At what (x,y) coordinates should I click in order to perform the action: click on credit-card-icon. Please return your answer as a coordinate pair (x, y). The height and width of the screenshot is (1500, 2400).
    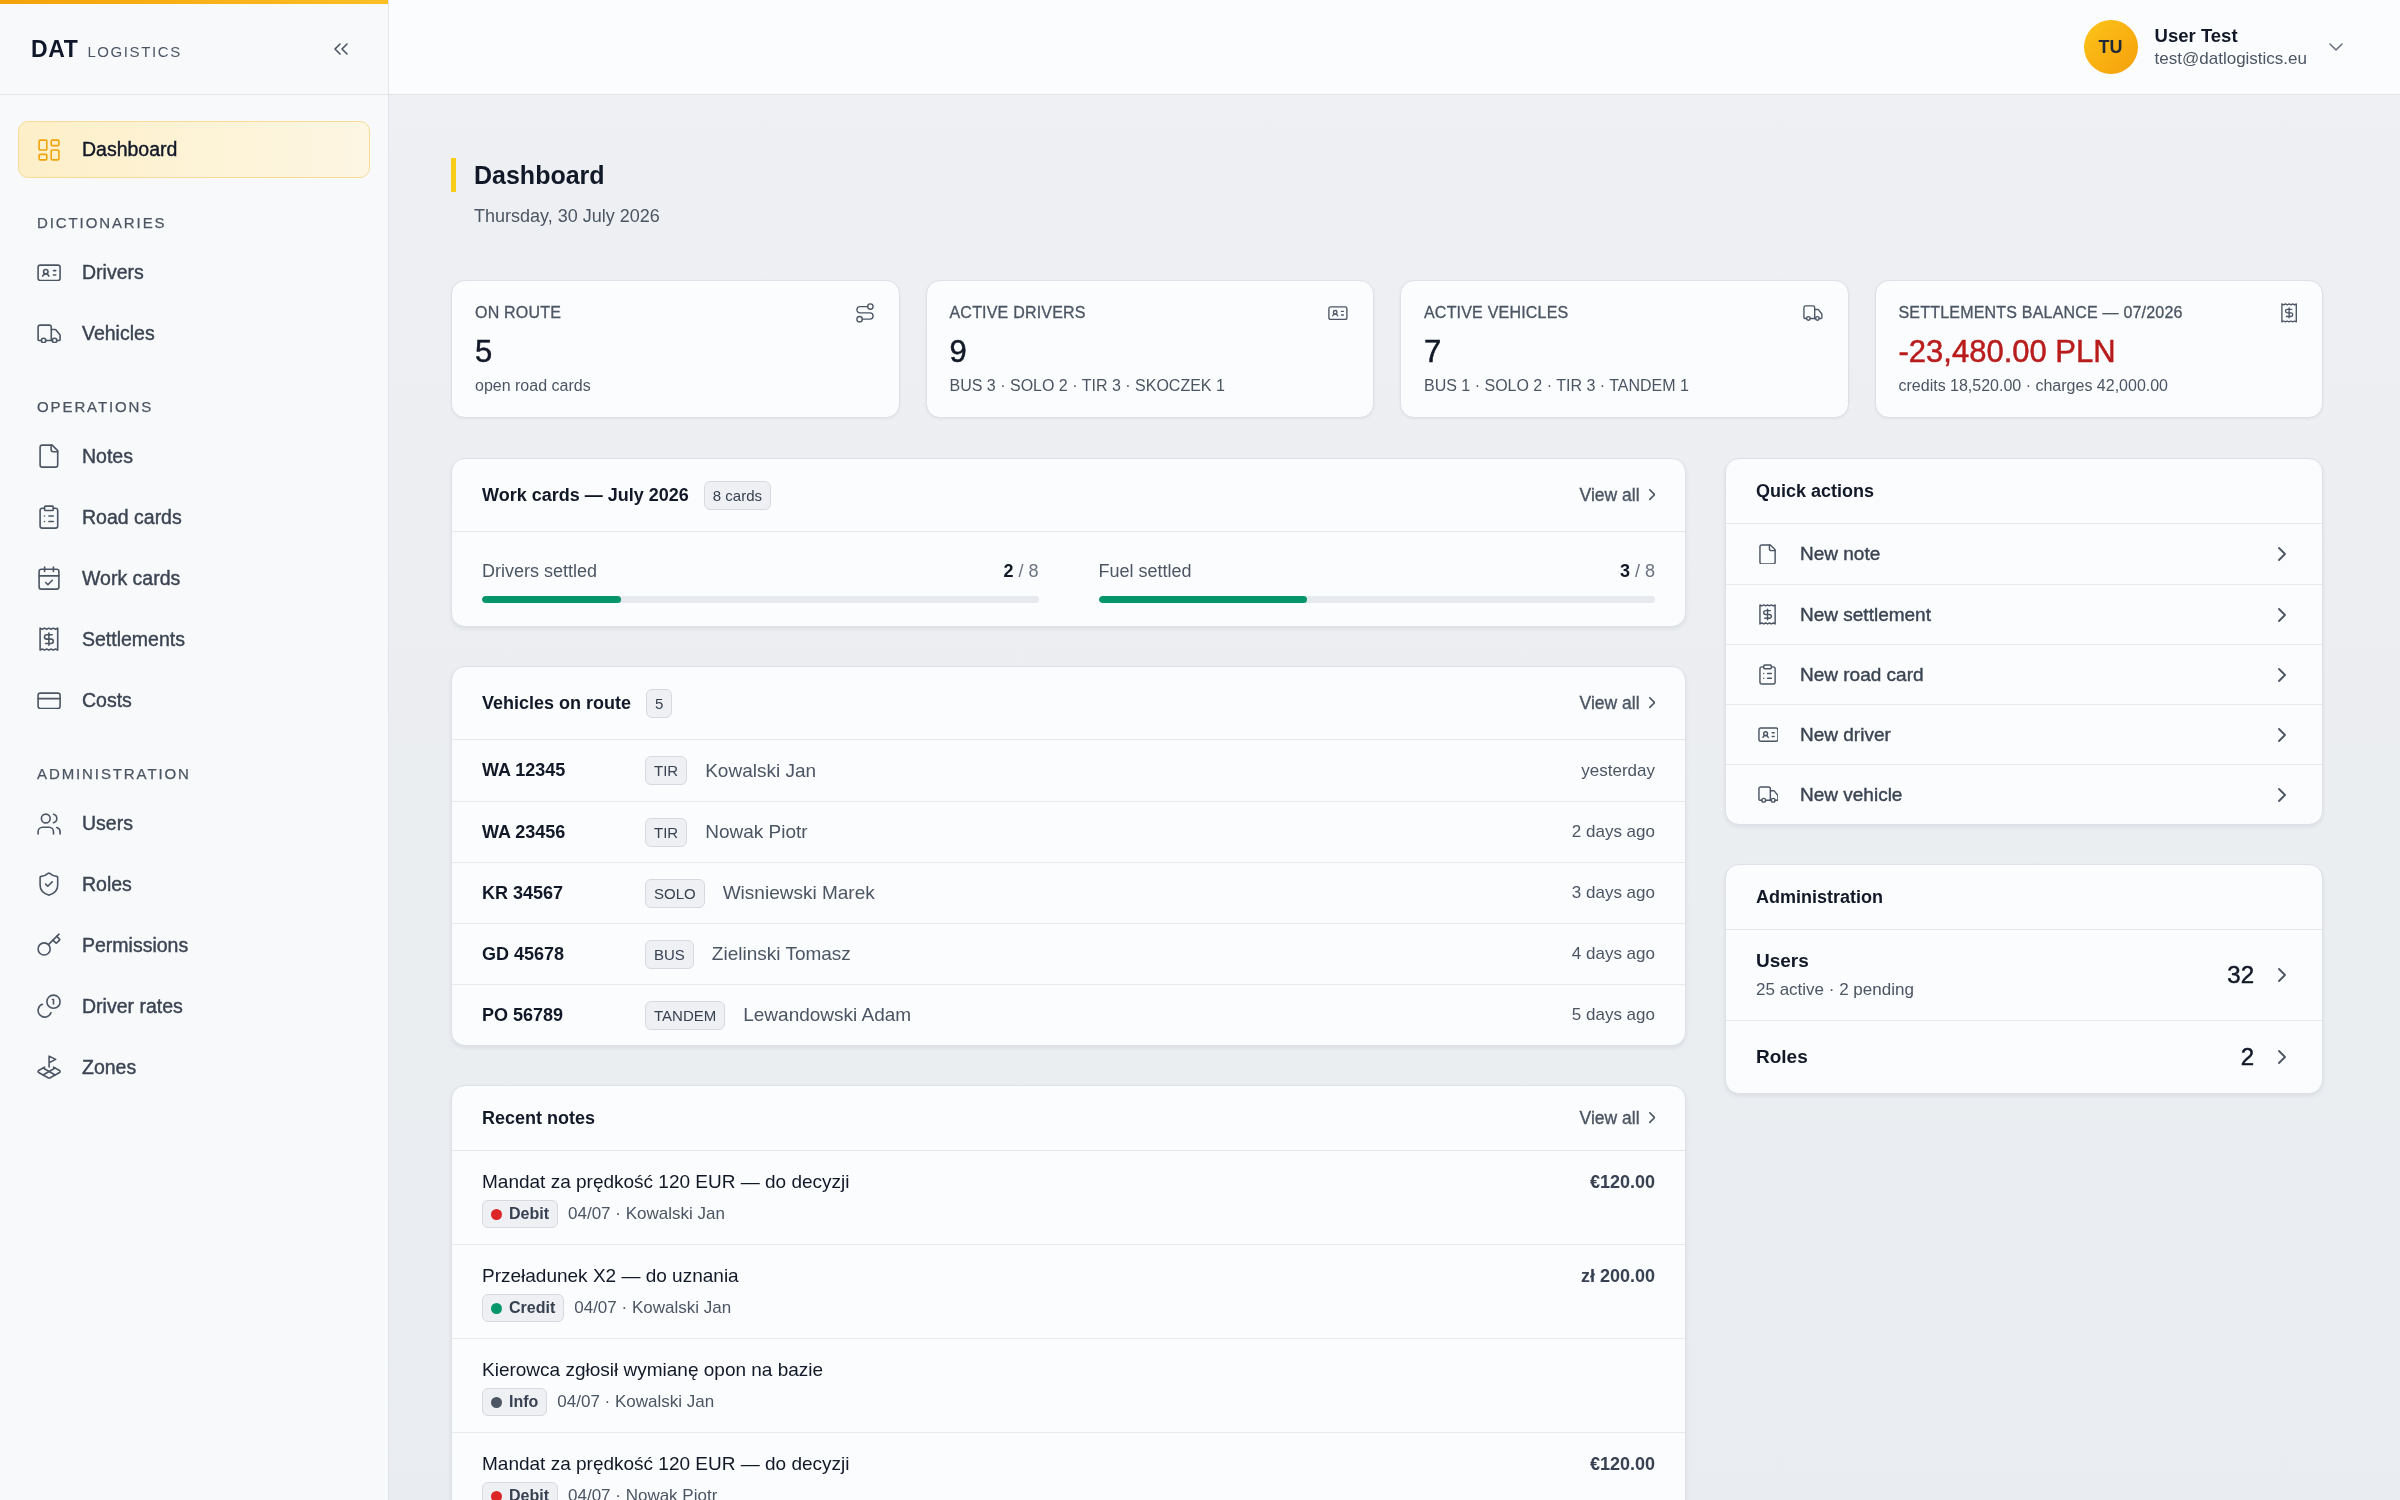
    Looking at the image, I should click on (49, 700).